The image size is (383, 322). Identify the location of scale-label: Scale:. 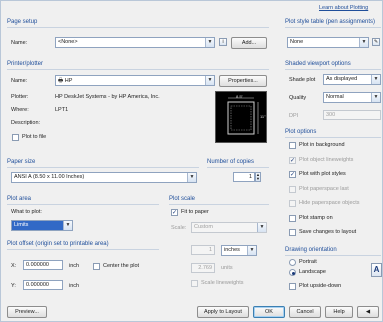
(179, 228).